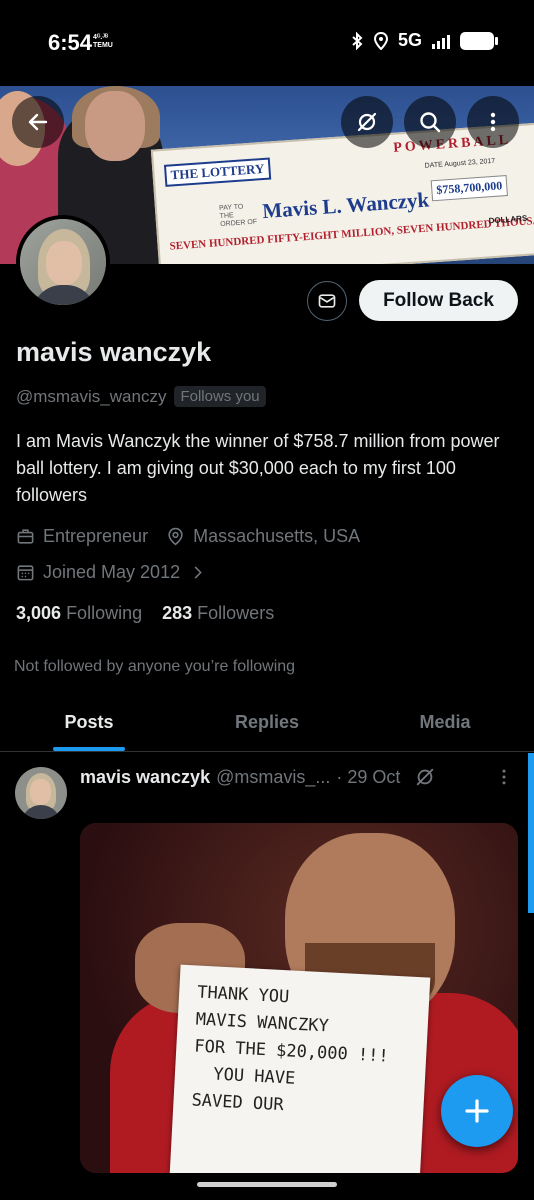 The height and width of the screenshot is (1200, 534). I want to click on handle-row: @msmavis_wanczy Follows you, so click(141, 396).